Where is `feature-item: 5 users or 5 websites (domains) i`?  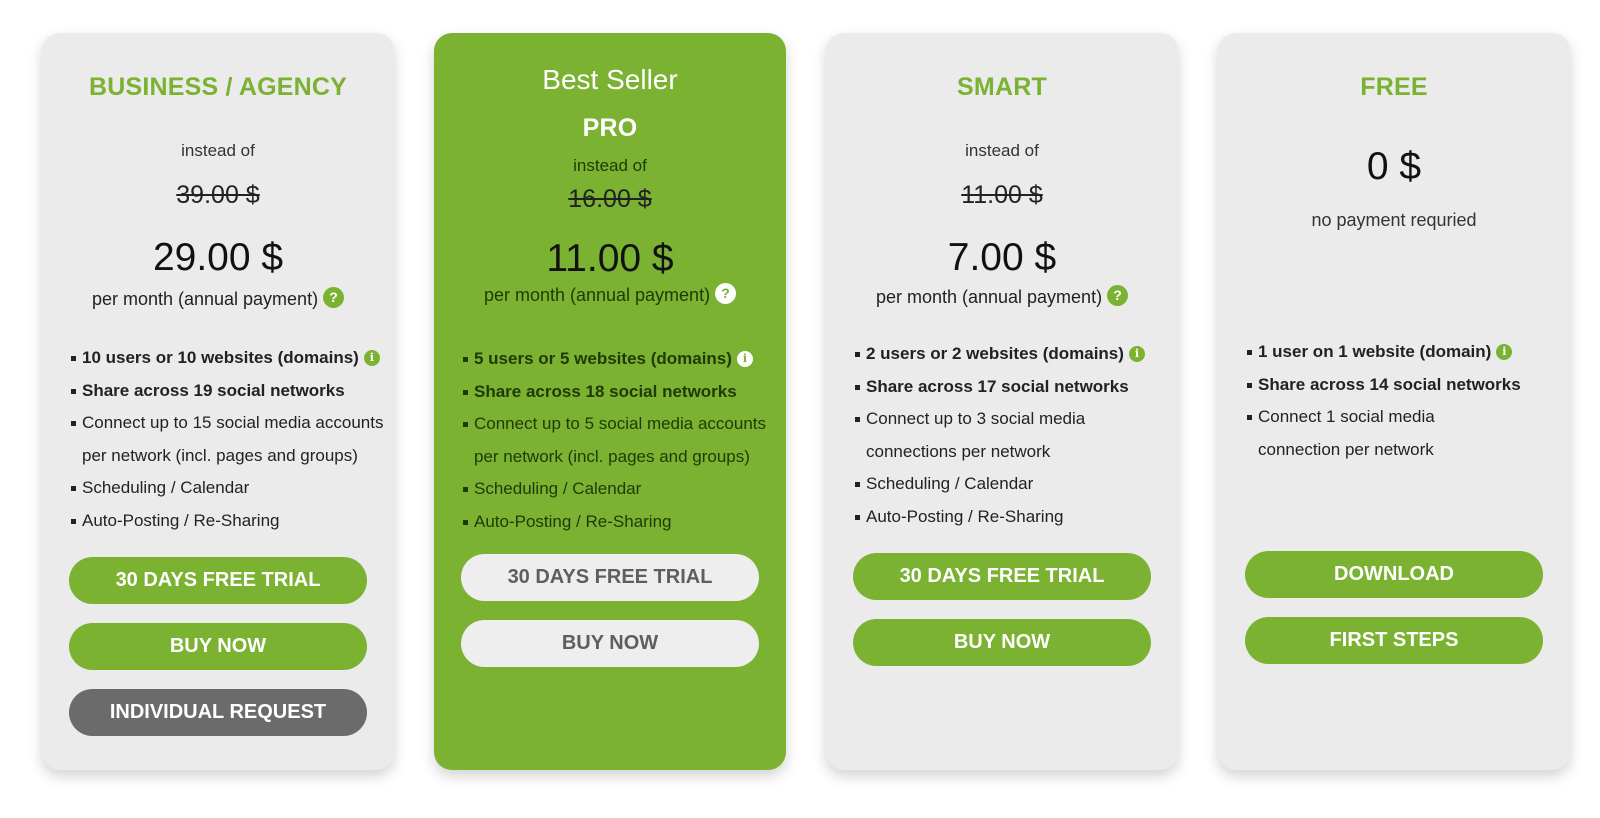 feature-item: 5 users or 5 websites (domains) i is located at coordinates (619, 359).